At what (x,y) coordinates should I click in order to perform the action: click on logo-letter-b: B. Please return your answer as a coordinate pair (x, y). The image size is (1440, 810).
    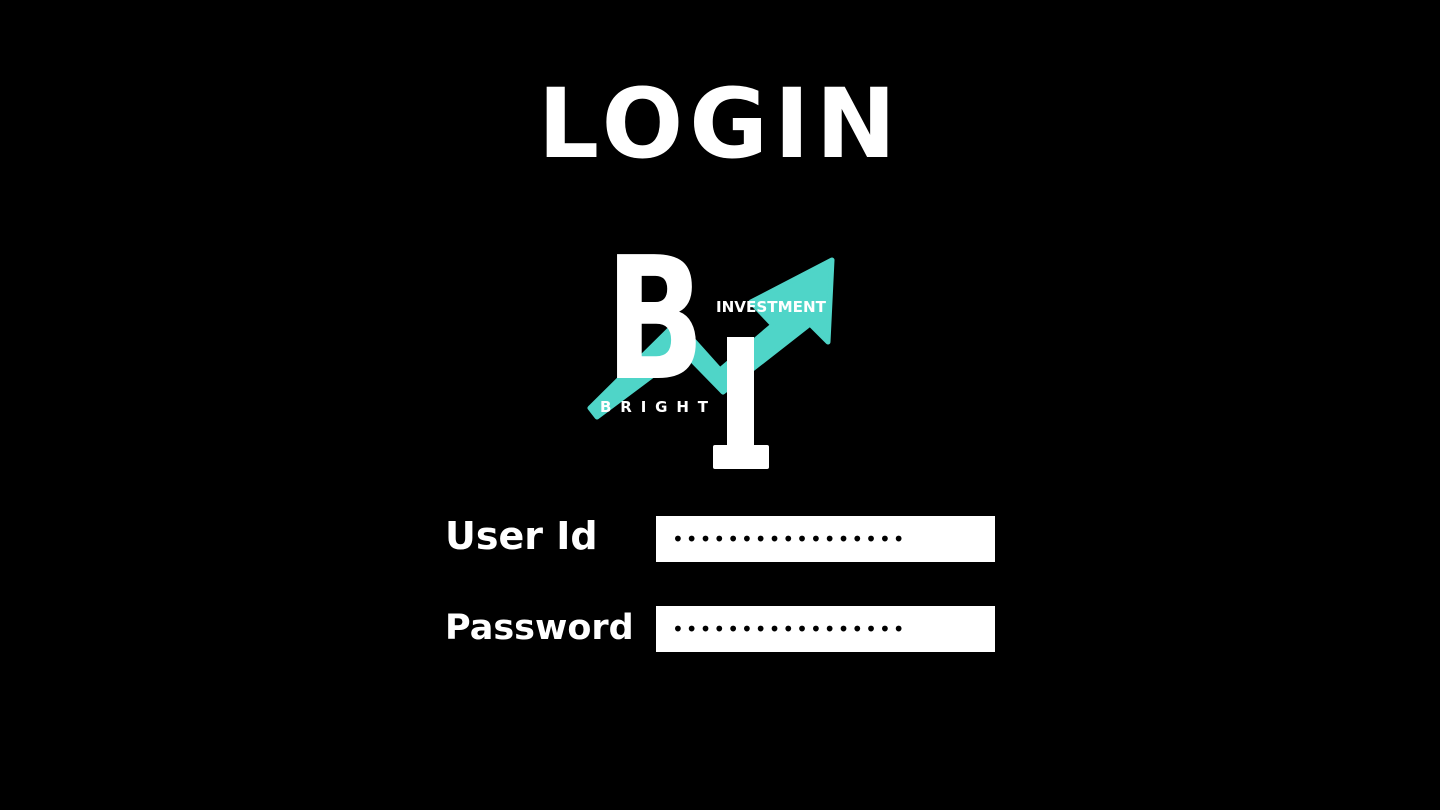
    Looking at the image, I should click on (655, 329).